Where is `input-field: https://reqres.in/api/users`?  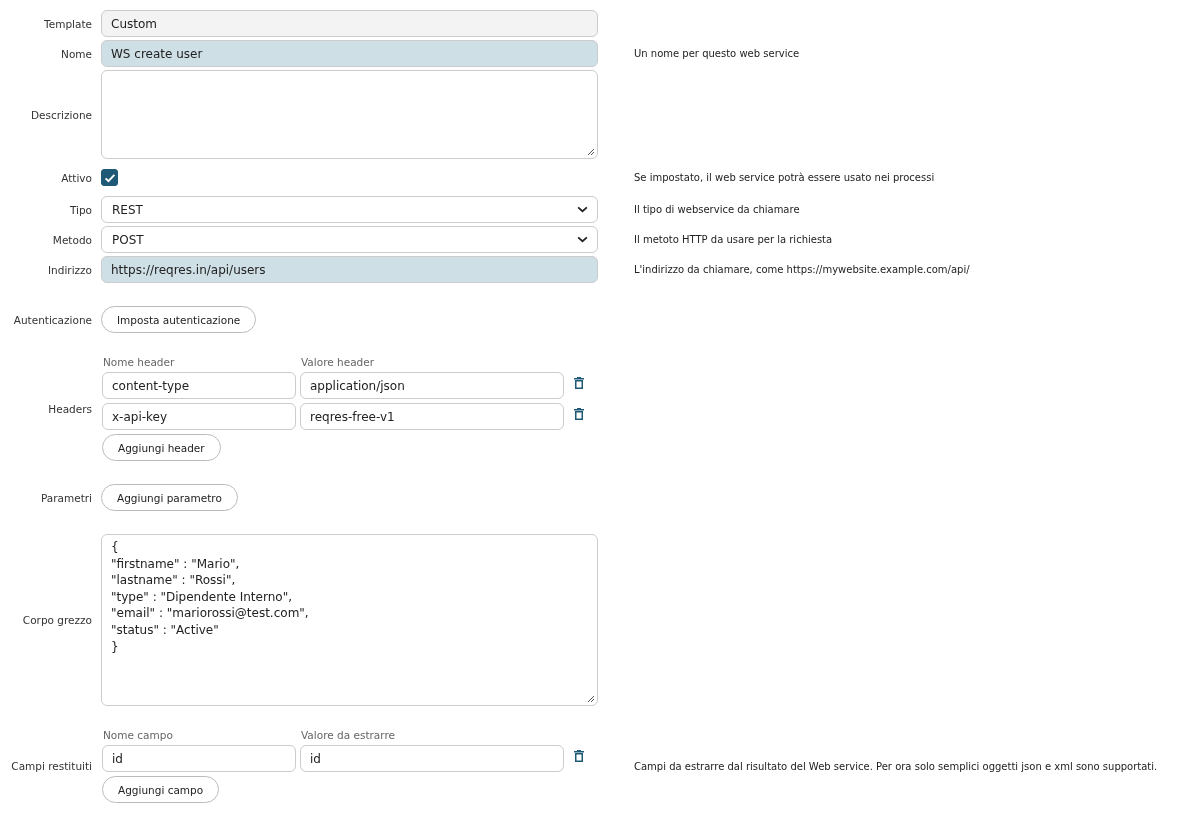
input-field: https://reqres.in/api/users is located at coordinates (349, 269).